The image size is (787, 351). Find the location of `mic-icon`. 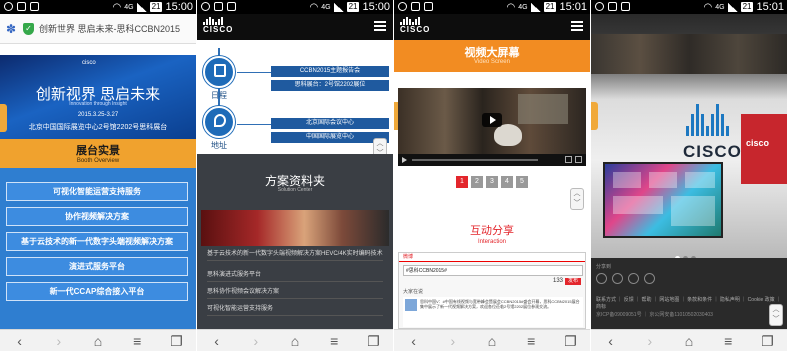

mic-icon is located at coordinates (231, 6).